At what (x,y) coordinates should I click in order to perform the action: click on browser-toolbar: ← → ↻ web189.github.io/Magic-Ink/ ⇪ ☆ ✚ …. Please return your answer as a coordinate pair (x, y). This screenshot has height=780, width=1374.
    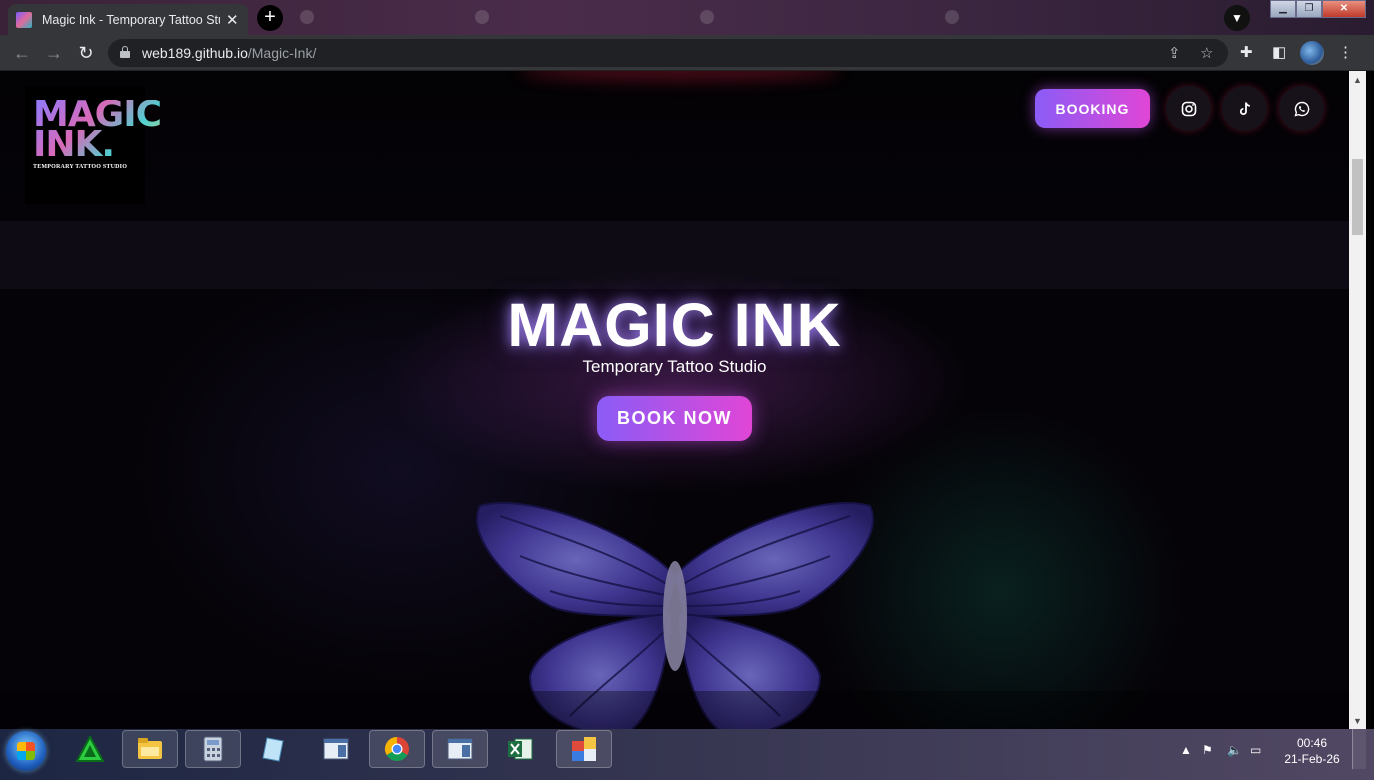
    Looking at the image, I should click on (687, 53).